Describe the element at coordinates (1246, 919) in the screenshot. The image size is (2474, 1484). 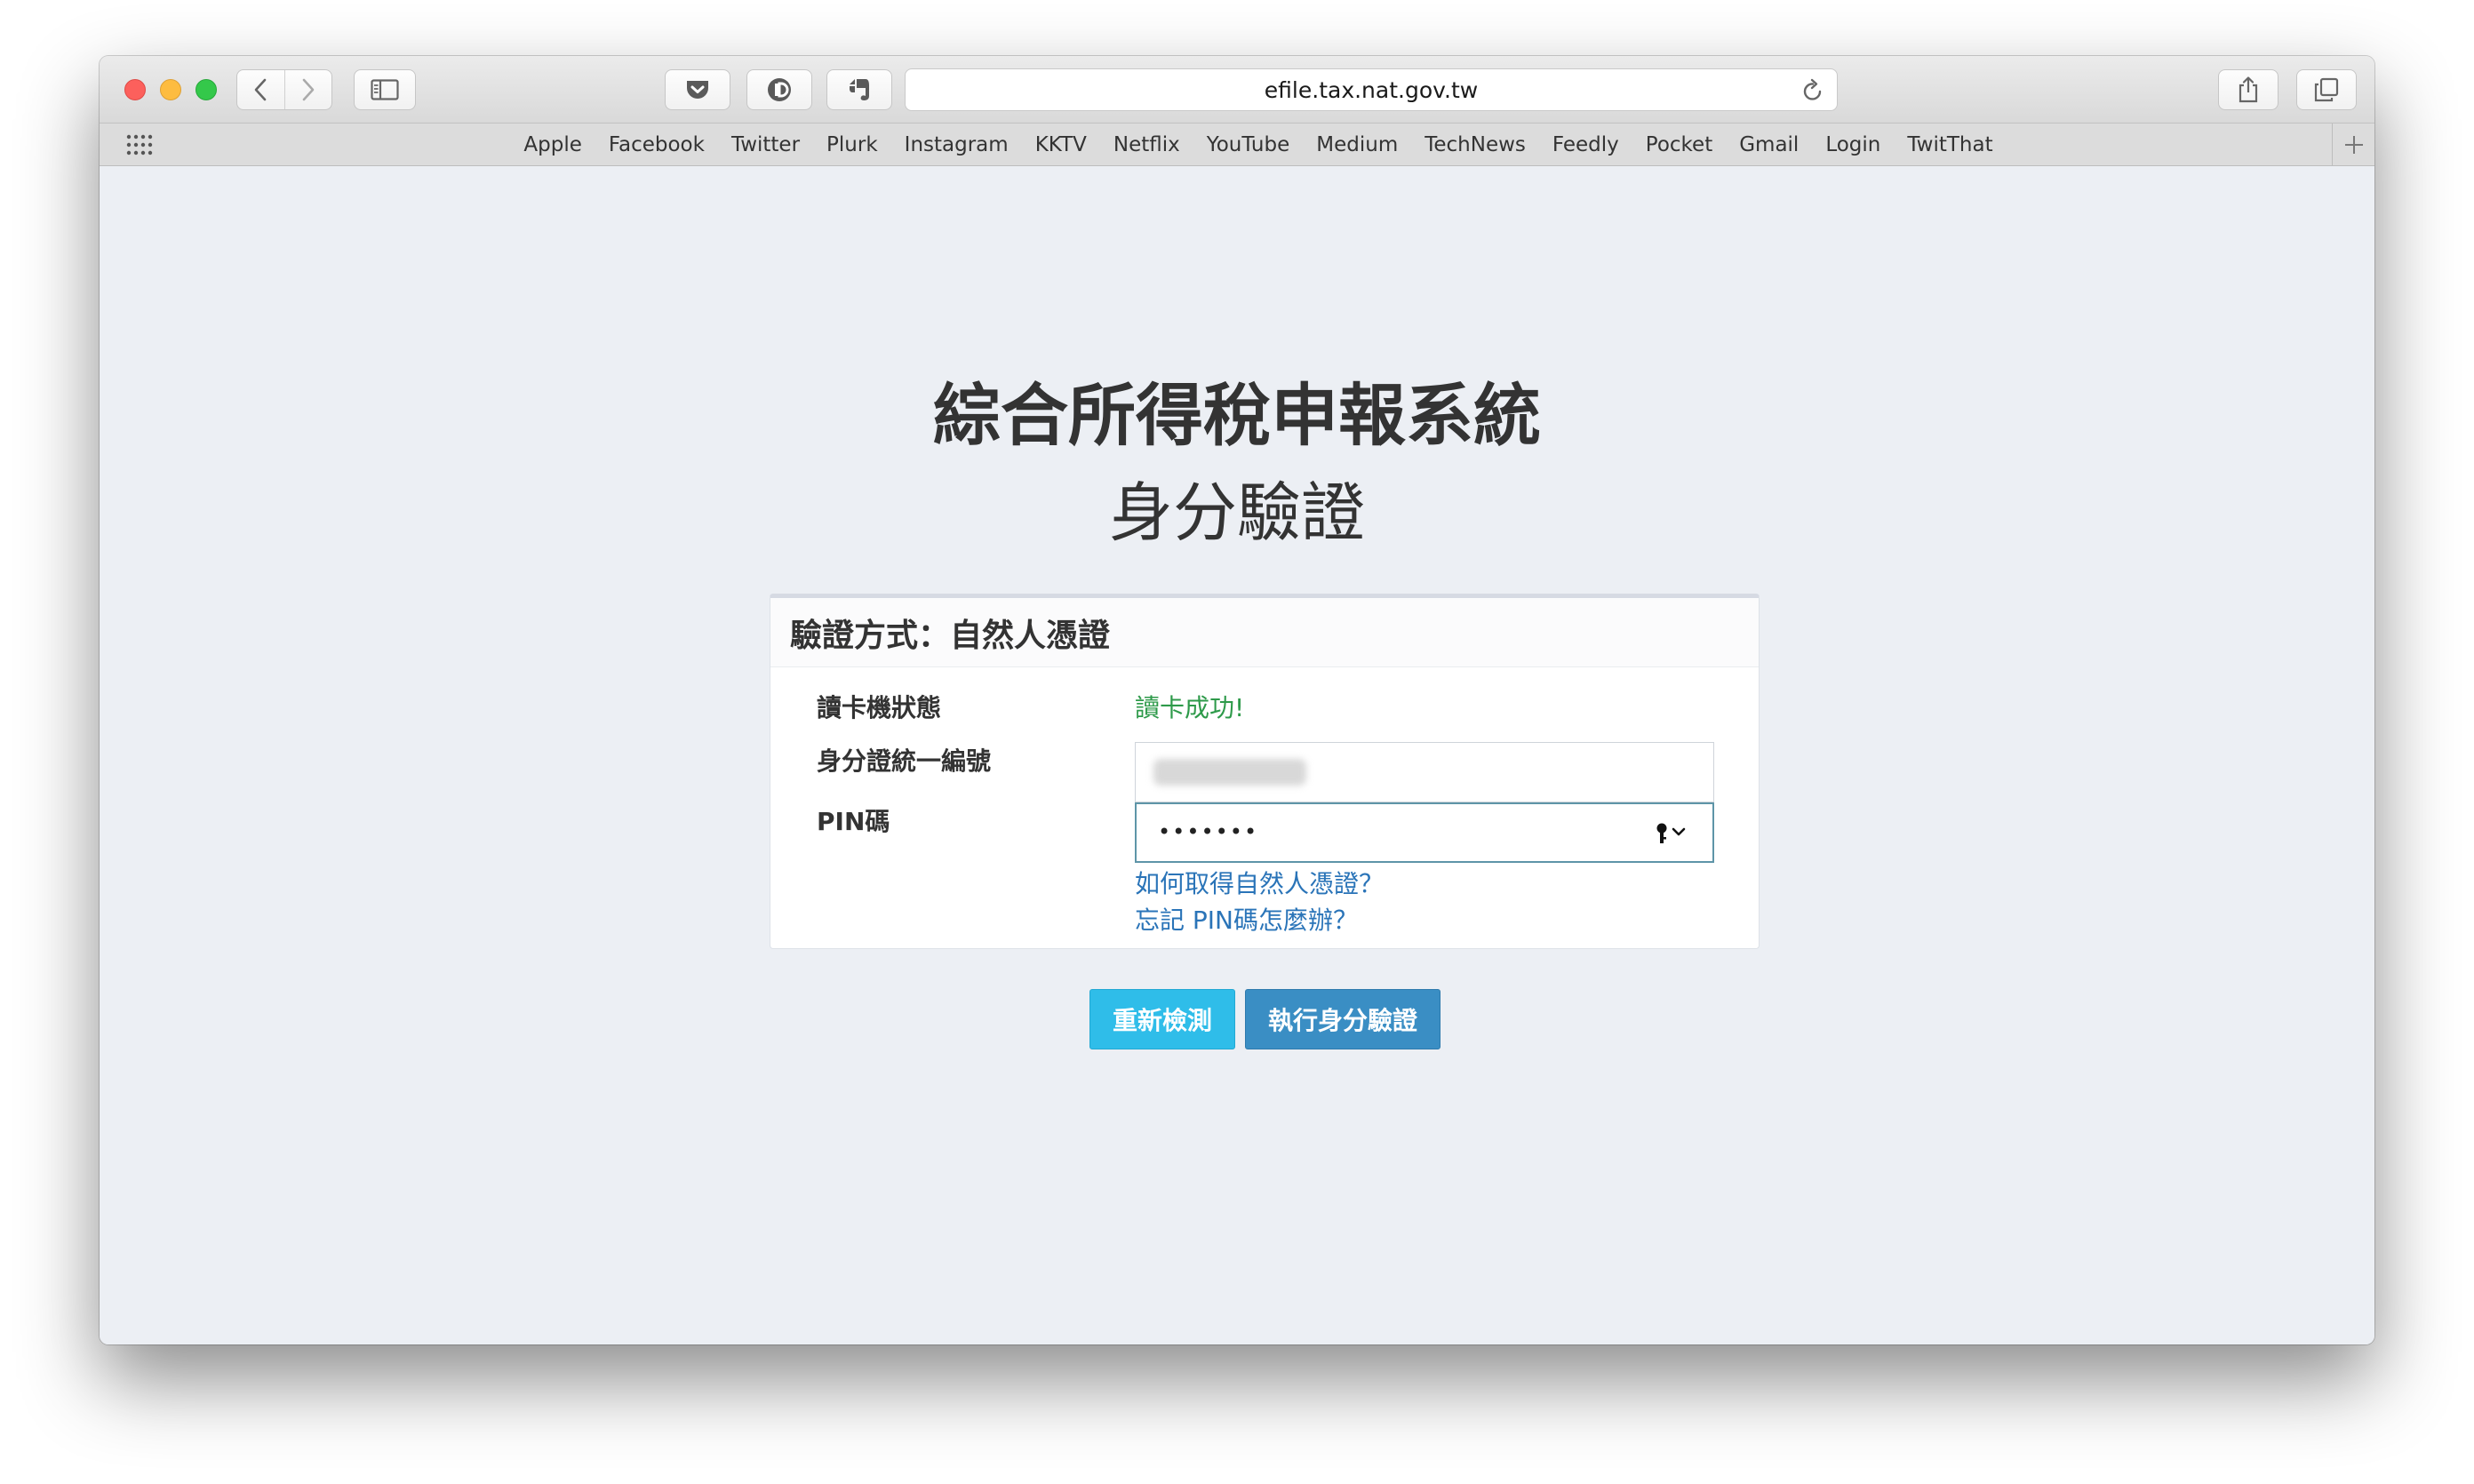
I see `forgot-pin-link: 忘記 PIN碼怎麼辦？` at that location.